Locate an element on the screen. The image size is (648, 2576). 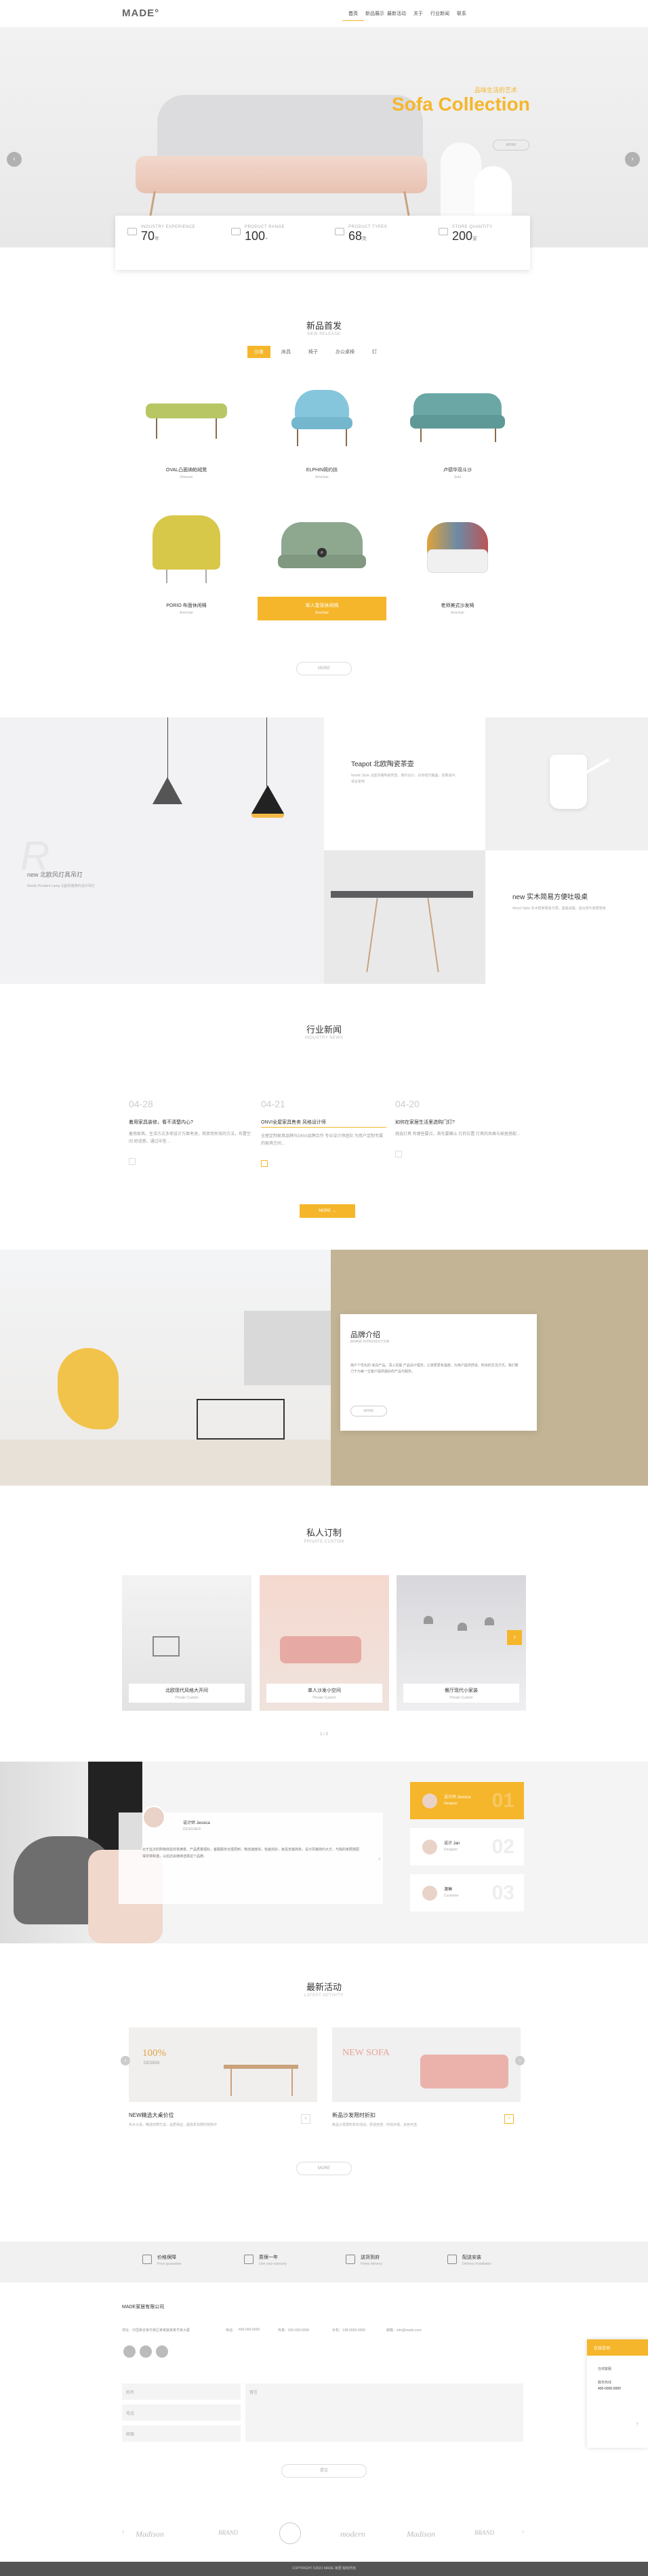
stat-experience: INDUSTRY EXPERIENCE 70年 is located at coordinates (167, 243).